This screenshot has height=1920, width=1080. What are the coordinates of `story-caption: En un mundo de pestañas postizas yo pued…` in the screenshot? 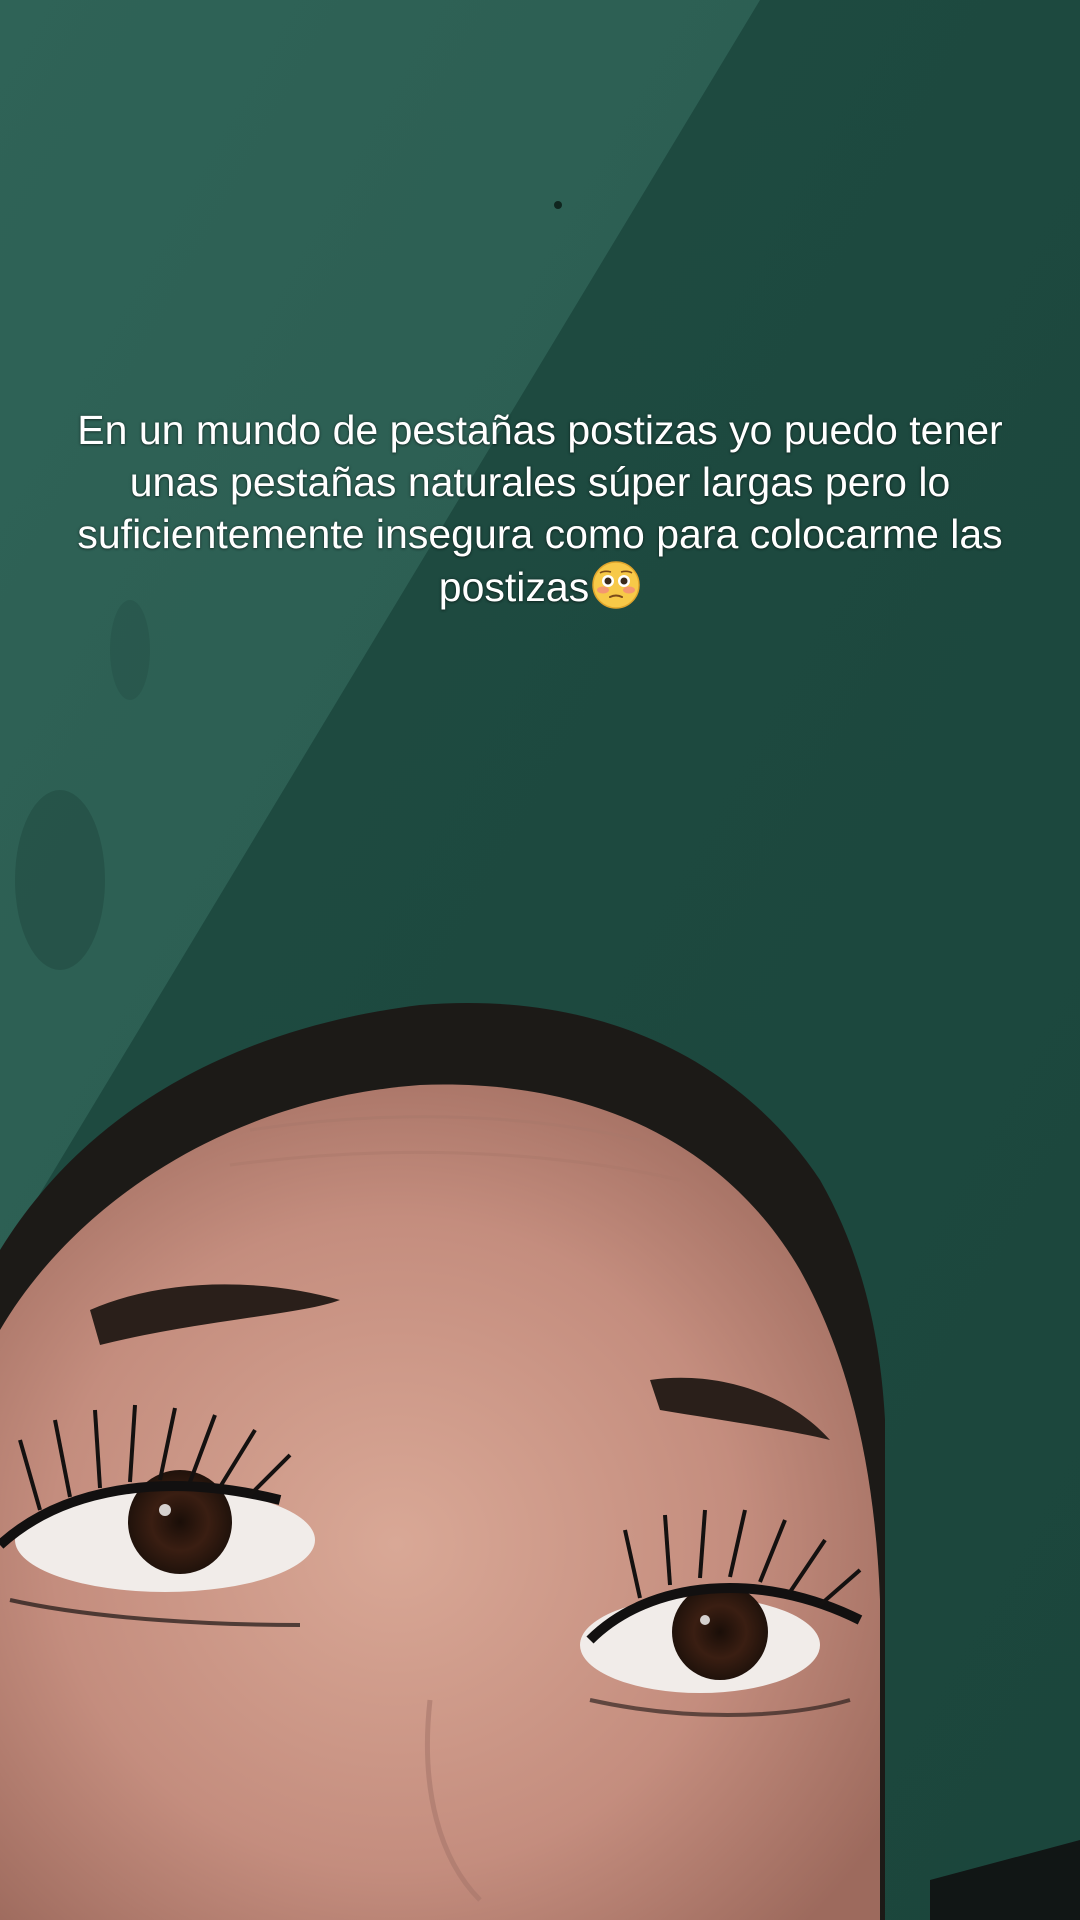 It's located at (540, 508).